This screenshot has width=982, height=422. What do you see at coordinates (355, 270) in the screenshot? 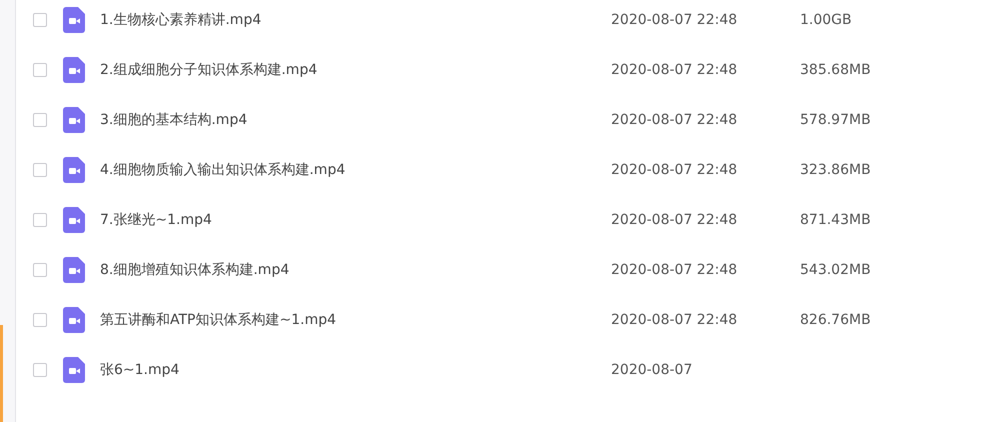
I see `file-name: 8.细胞增殖知识体系构建.mp4` at bounding box center [355, 270].